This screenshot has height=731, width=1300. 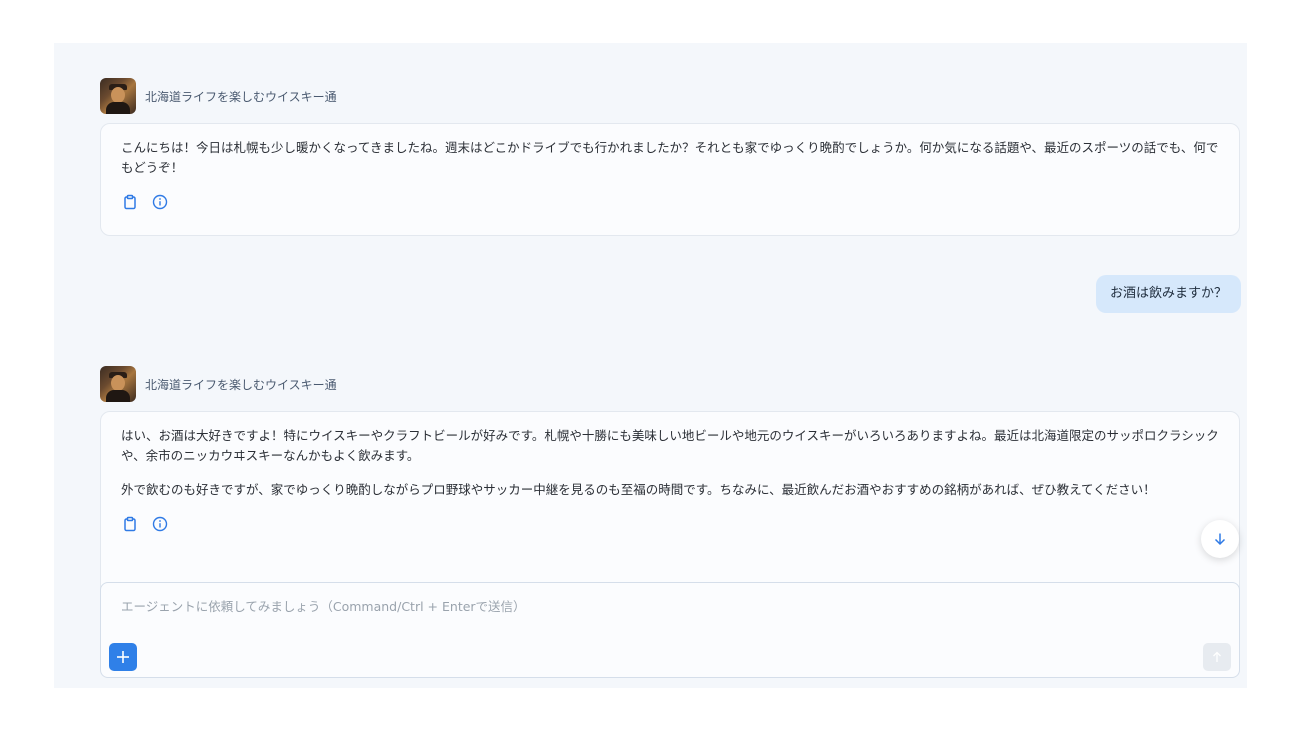 I want to click on plus-icon, so click(x=123, y=657).